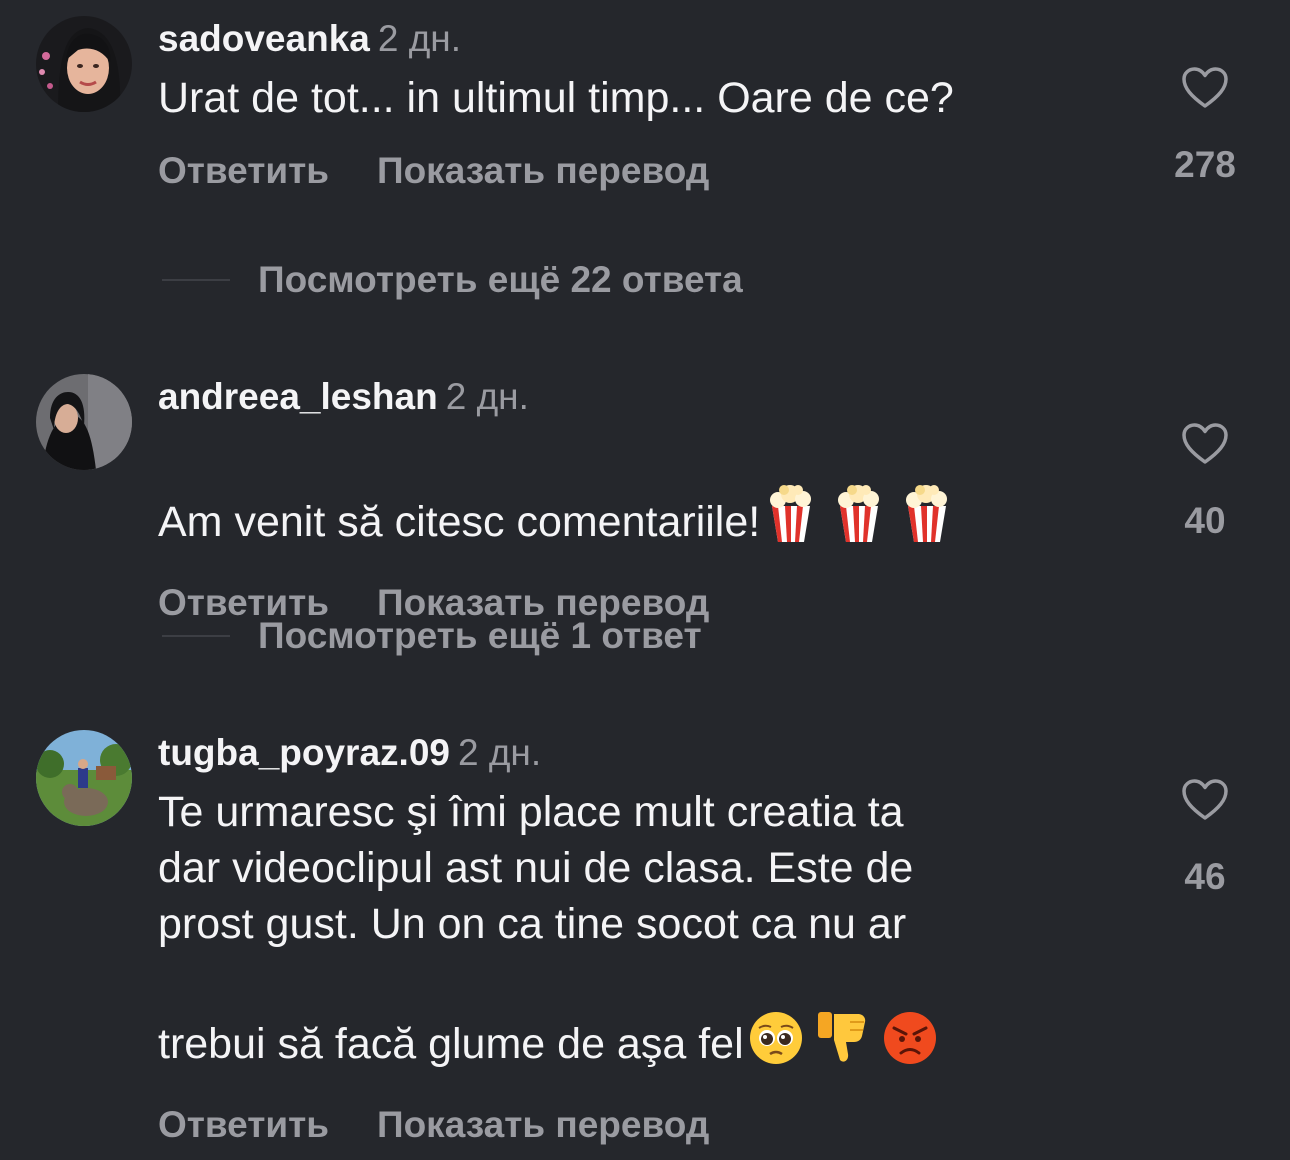  What do you see at coordinates (1205, 520) in the screenshot?
I see `like-count: 40` at bounding box center [1205, 520].